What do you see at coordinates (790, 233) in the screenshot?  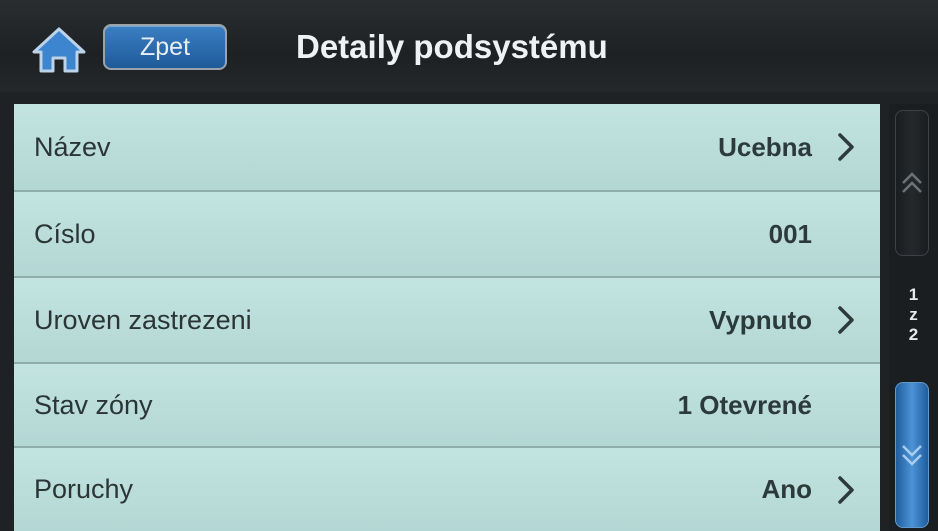 I see `row-value: 001` at bounding box center [790, 233].